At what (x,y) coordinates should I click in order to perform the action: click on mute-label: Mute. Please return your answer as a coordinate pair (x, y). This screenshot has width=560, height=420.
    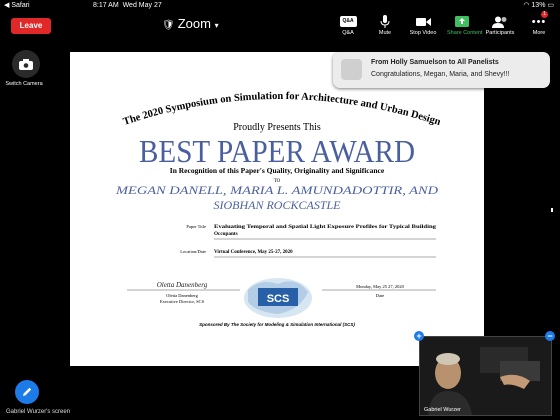
    Looking at the image, I should click on (385, 33).